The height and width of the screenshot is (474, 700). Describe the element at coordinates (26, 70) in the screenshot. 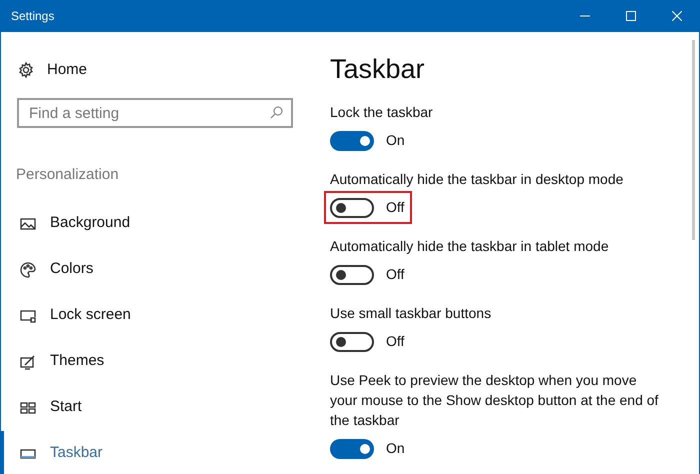

I see `gear-icon` at that location.